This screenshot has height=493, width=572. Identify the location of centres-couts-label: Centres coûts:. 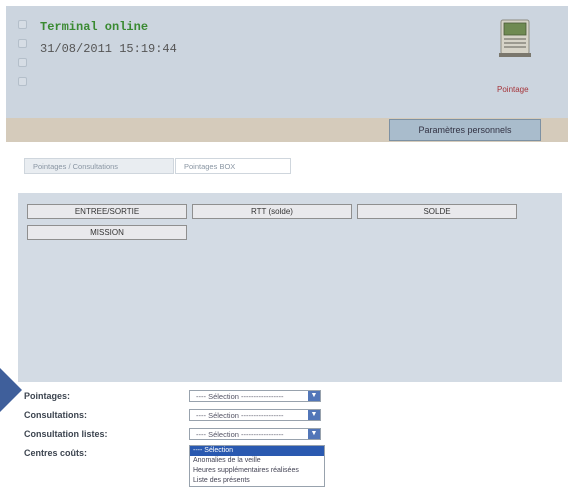
(56, 453).